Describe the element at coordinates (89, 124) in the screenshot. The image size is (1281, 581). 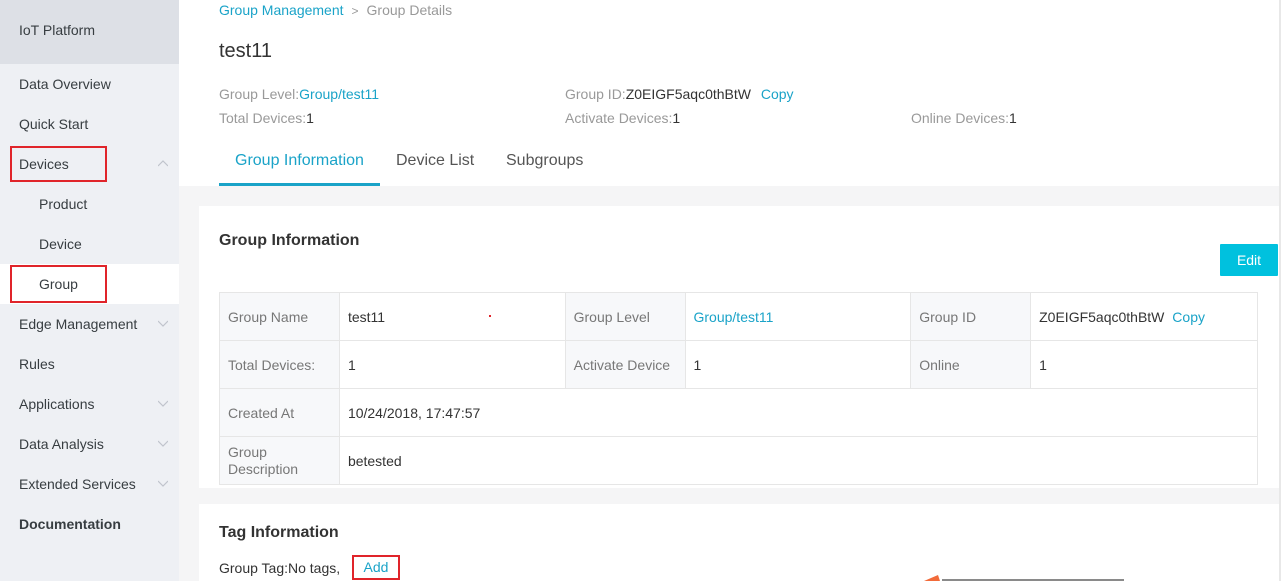
I see `sidebar-item-quick-start: Quick Start` at that location.